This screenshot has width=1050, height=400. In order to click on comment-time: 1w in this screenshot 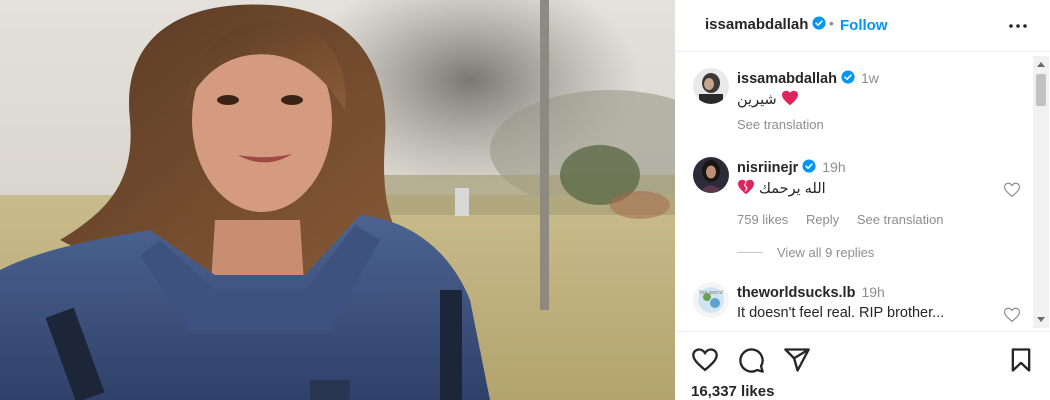, I will do `click(869, 78)`.